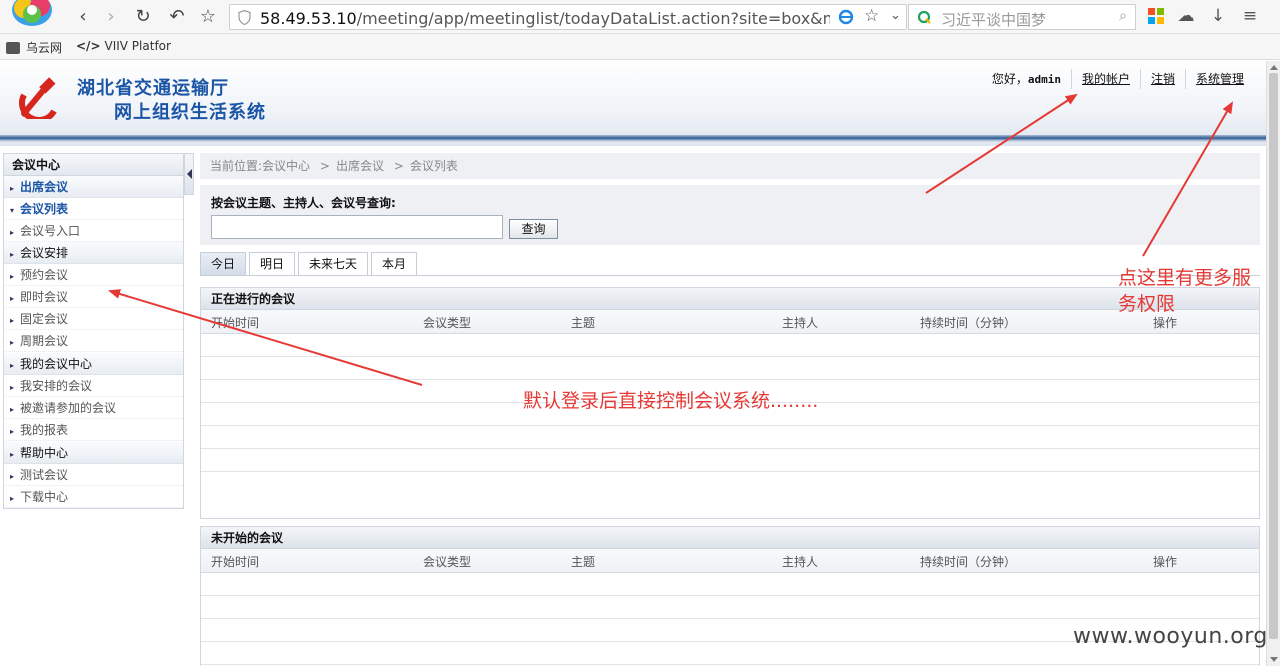  I want to click on col-actions: 操作, so click(1165, 562).